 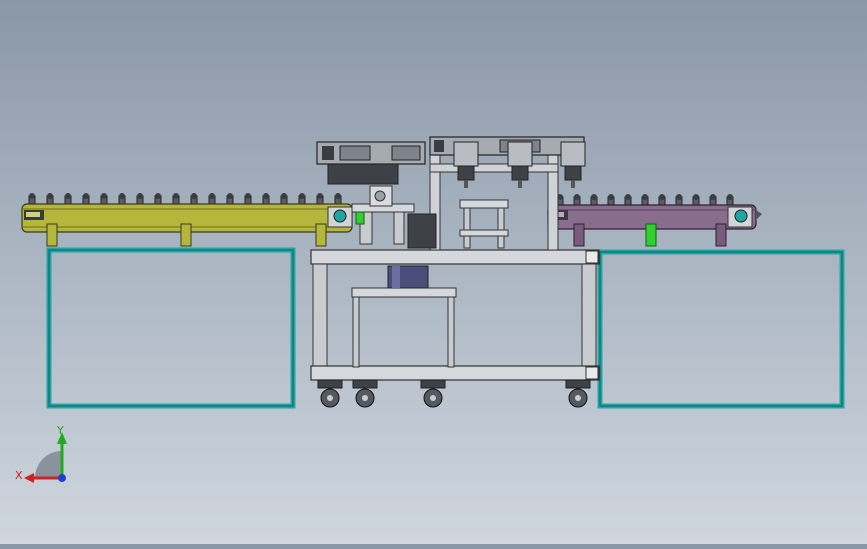 I want to click on coordinate-triad, so click(x=45, y=457).